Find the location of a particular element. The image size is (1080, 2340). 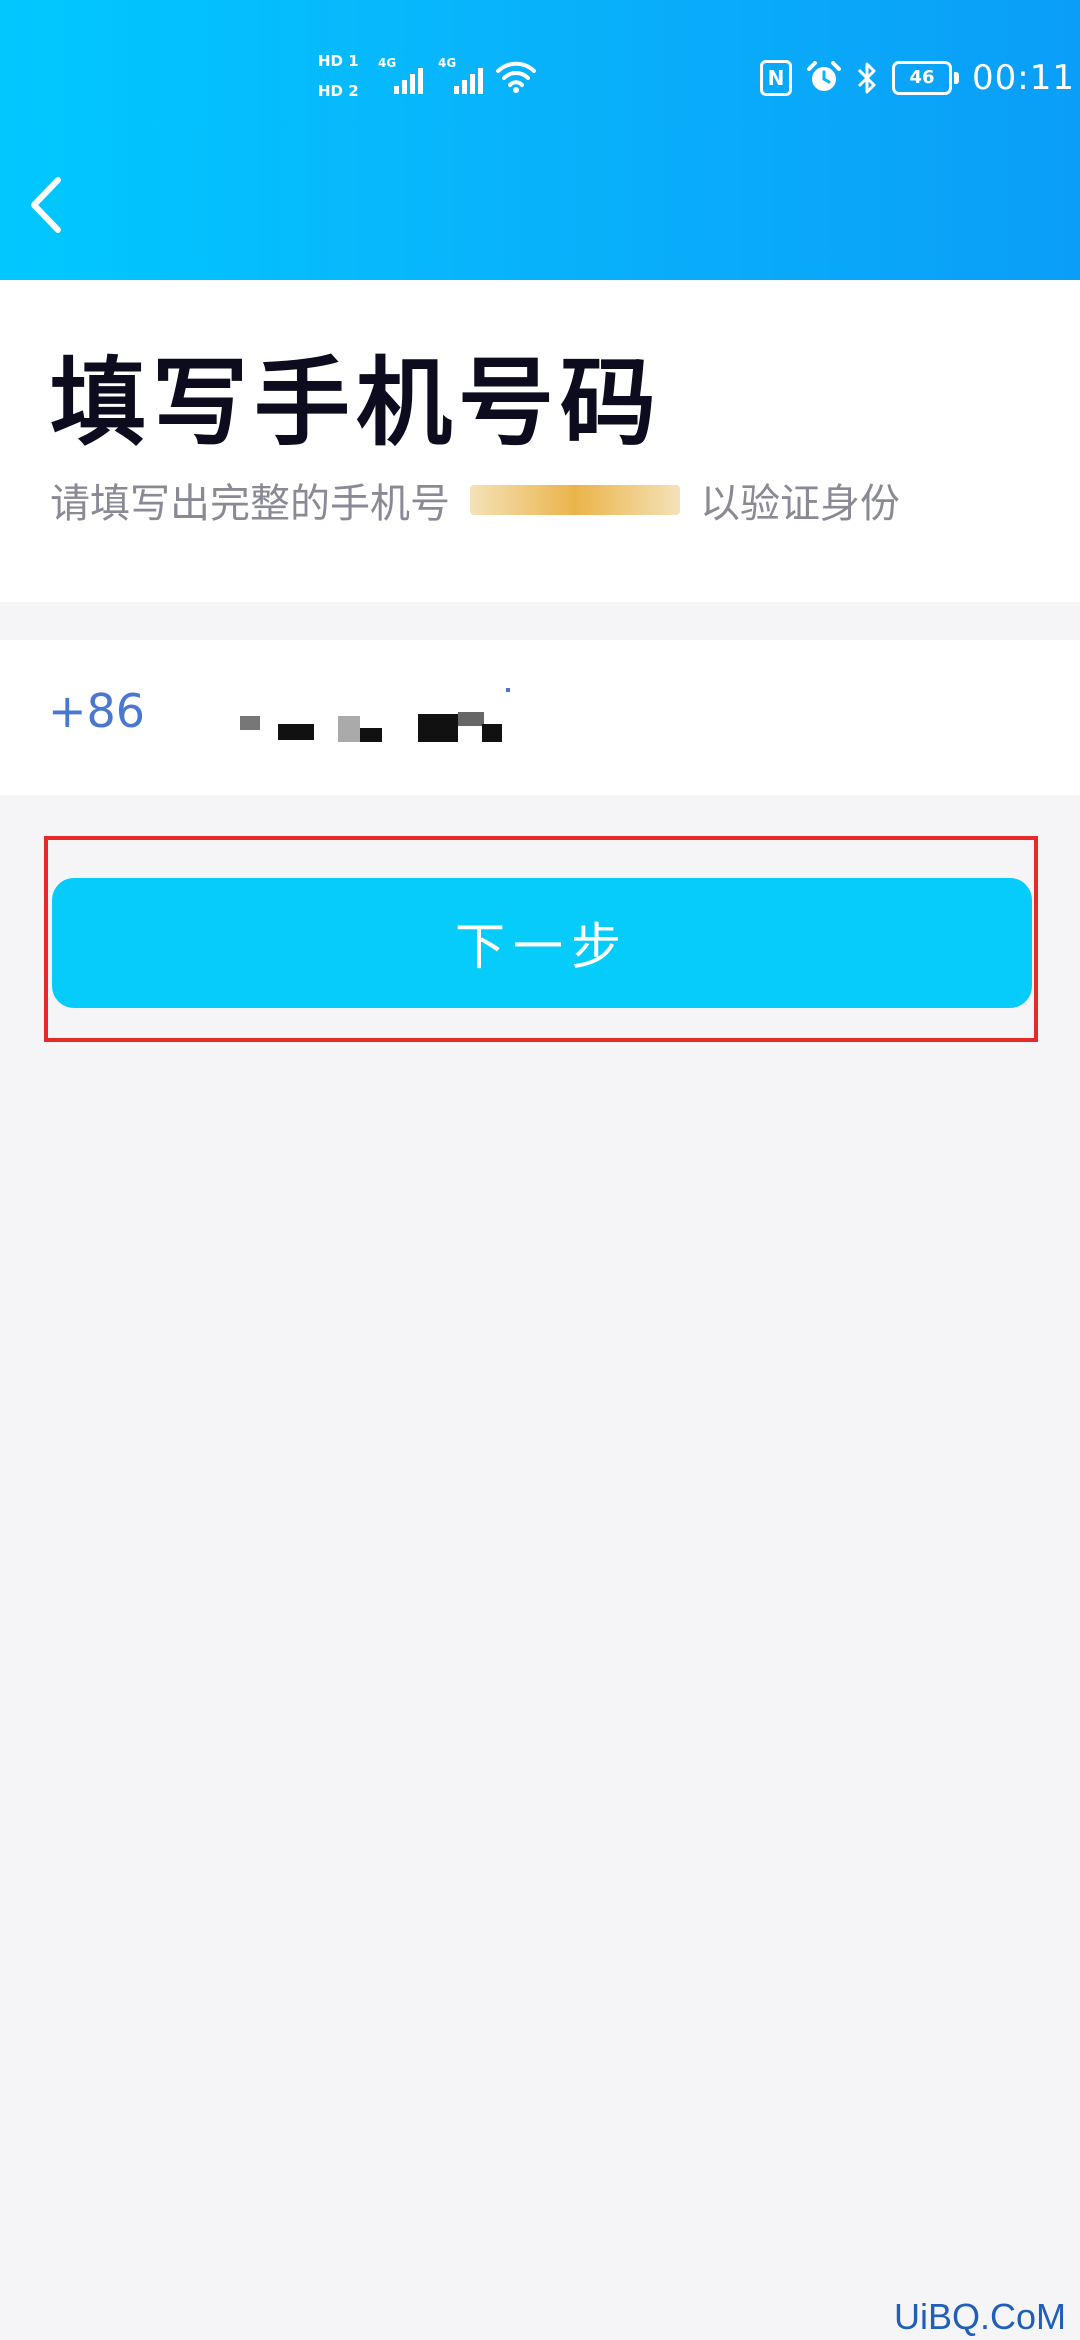

status-bar: HD 1 HD 2 4G 4G N 46 00:11 is located at coordinates (540, 75).